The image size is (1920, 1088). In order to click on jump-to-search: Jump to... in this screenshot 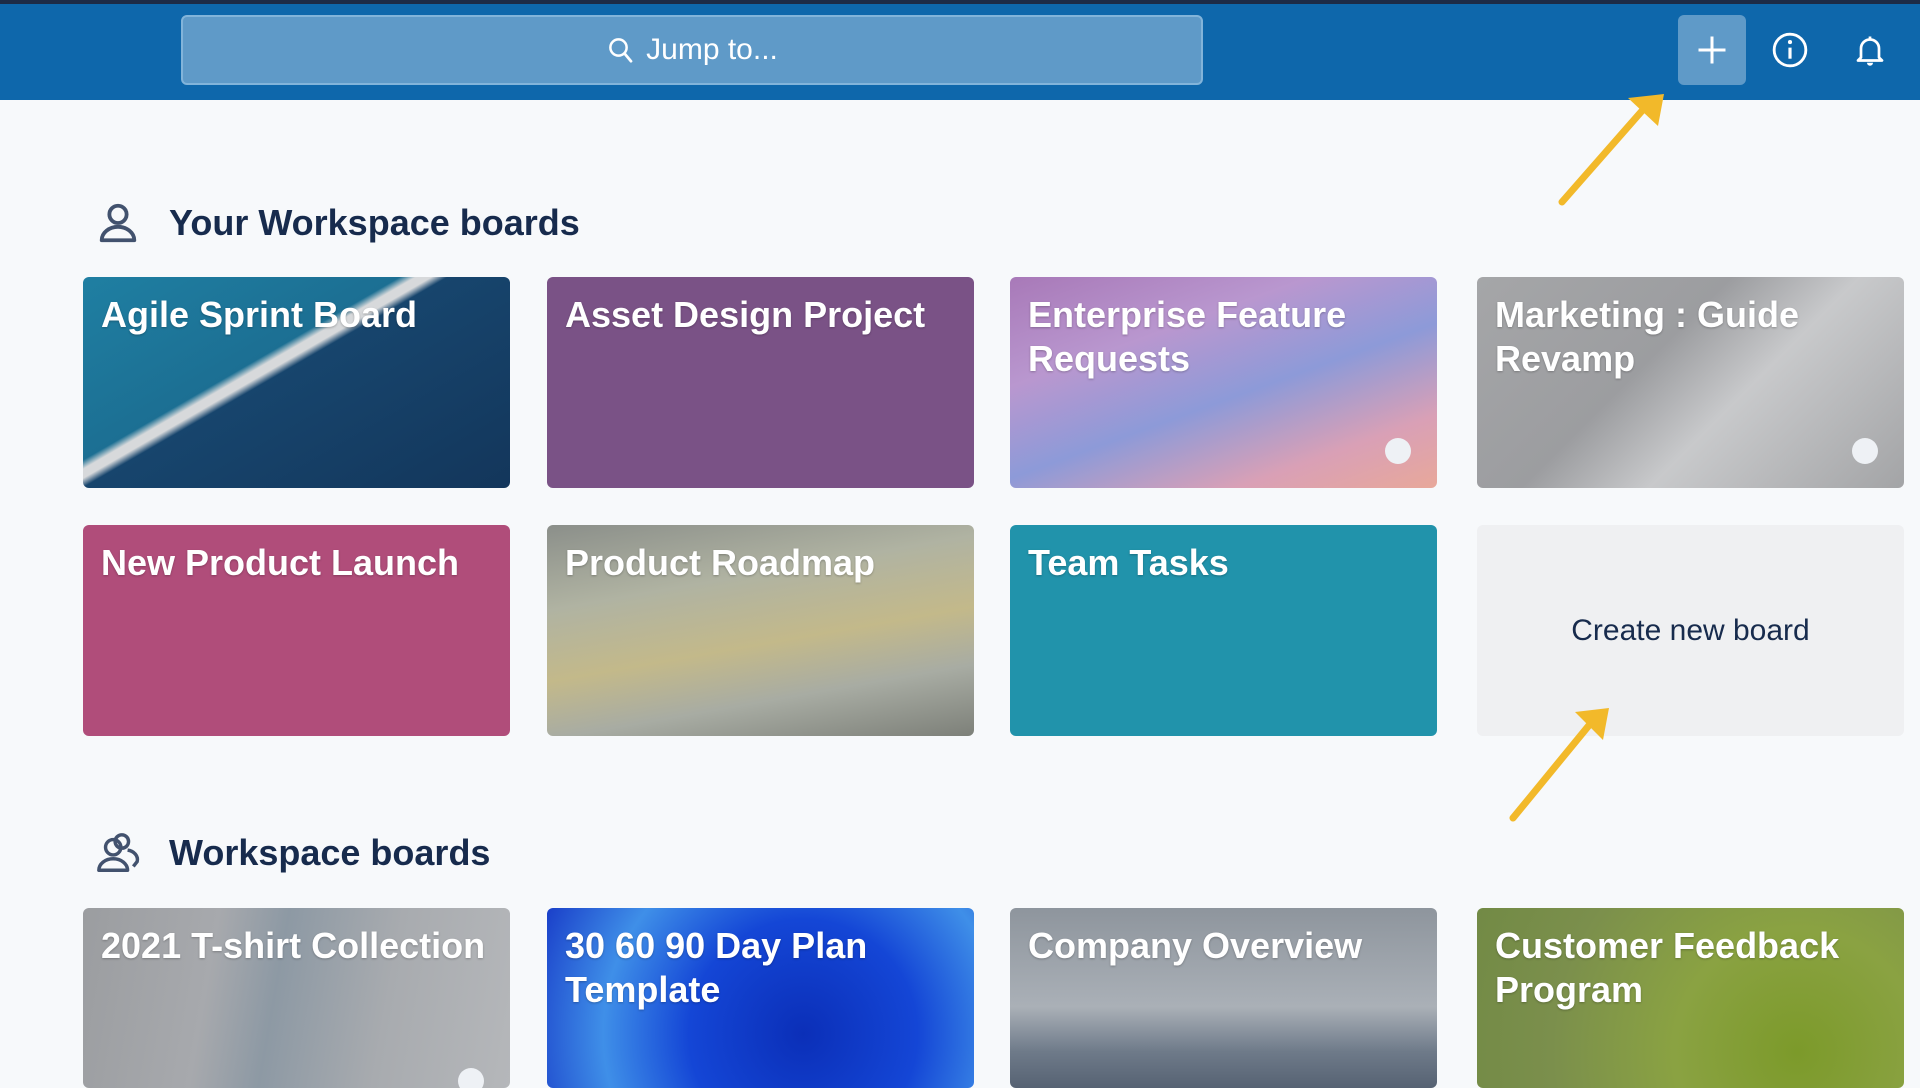, I will do `click(692, 50)`.